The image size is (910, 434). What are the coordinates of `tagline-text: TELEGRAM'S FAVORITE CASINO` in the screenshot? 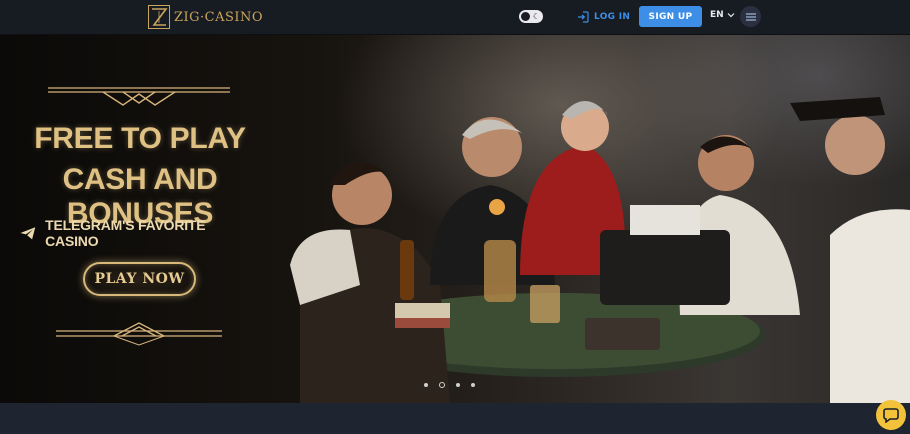 It's located at (125, 233).